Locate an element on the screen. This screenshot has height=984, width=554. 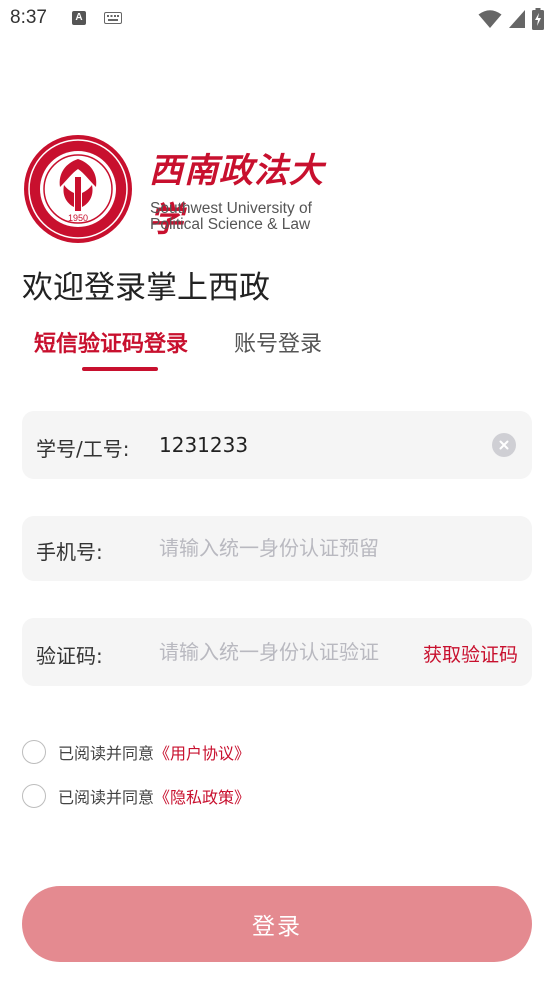
seal-year: 1950 is located at coordinates (78, 218).